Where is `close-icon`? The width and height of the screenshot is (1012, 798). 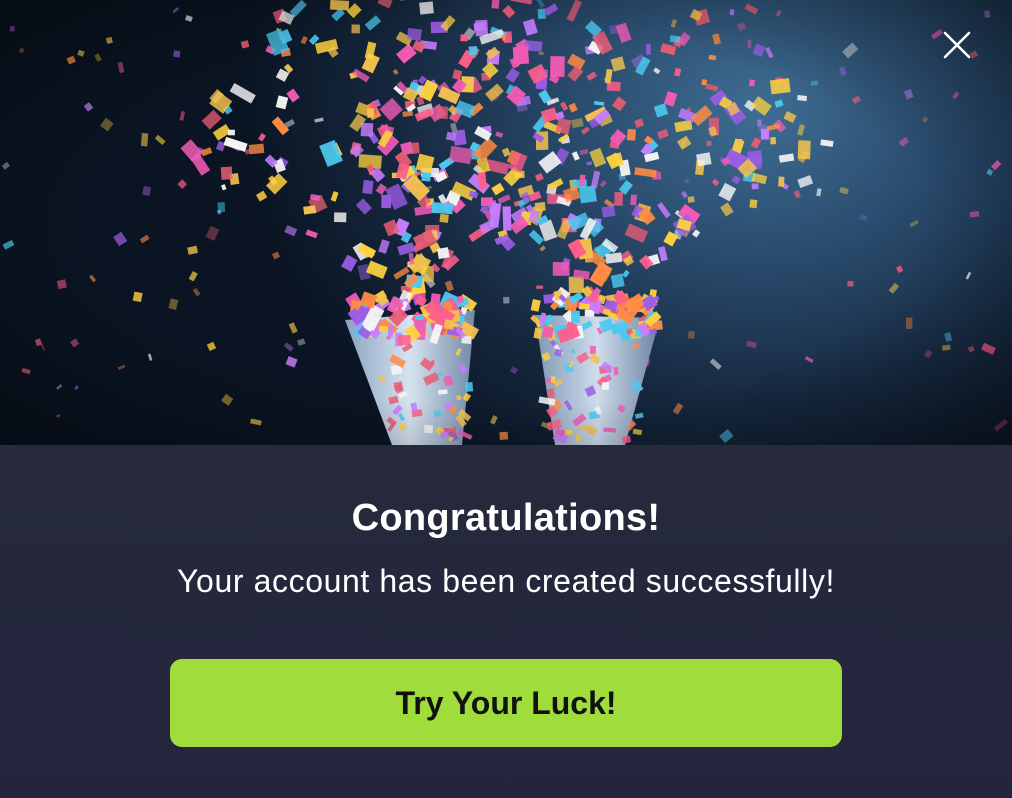 close-icon is located at coordinates (957, 45).